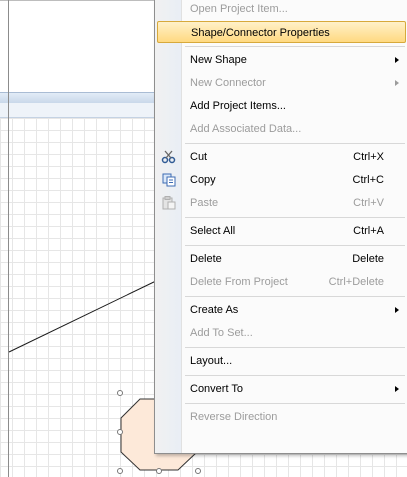 The width and height of the screenshot is (407, 477). I want to click on menu-item-paste: Paste Ctrl+V, so click(281, 203).